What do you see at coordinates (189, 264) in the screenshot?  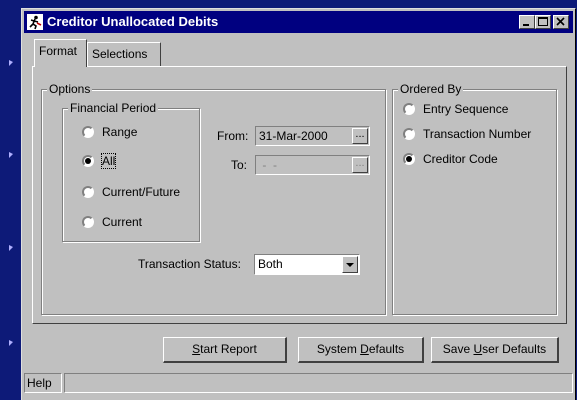 I see `transaction-status-label: Transaction Status:` at bounding box center [189, 264].